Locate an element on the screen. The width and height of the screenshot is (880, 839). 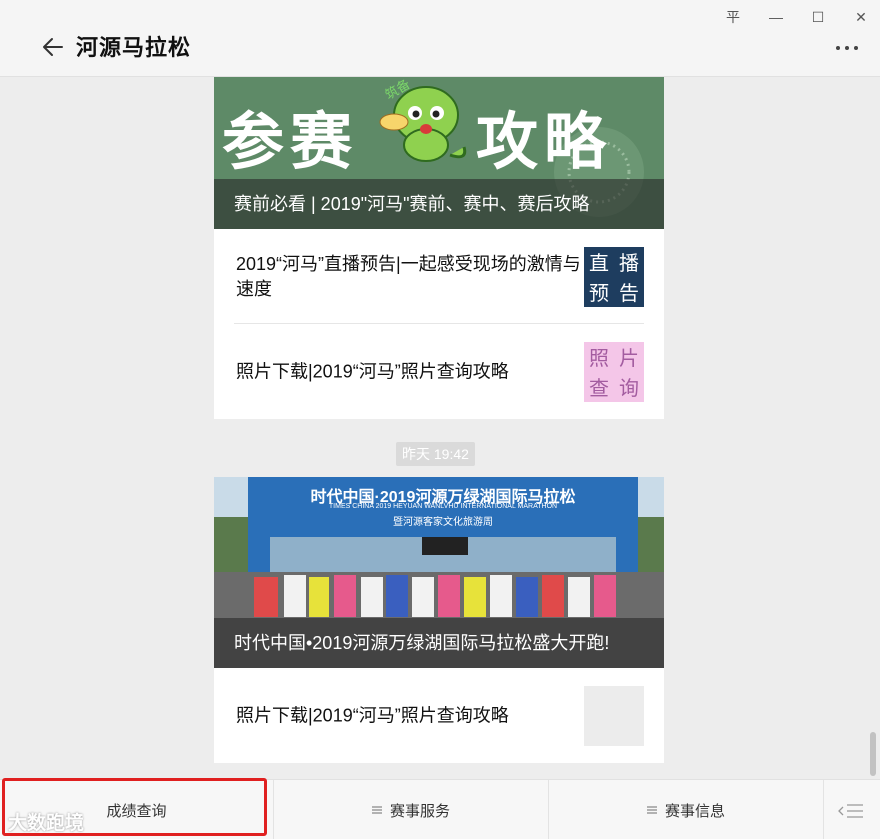
watermark: 大数跑境 is located at coordinates (46, 823).